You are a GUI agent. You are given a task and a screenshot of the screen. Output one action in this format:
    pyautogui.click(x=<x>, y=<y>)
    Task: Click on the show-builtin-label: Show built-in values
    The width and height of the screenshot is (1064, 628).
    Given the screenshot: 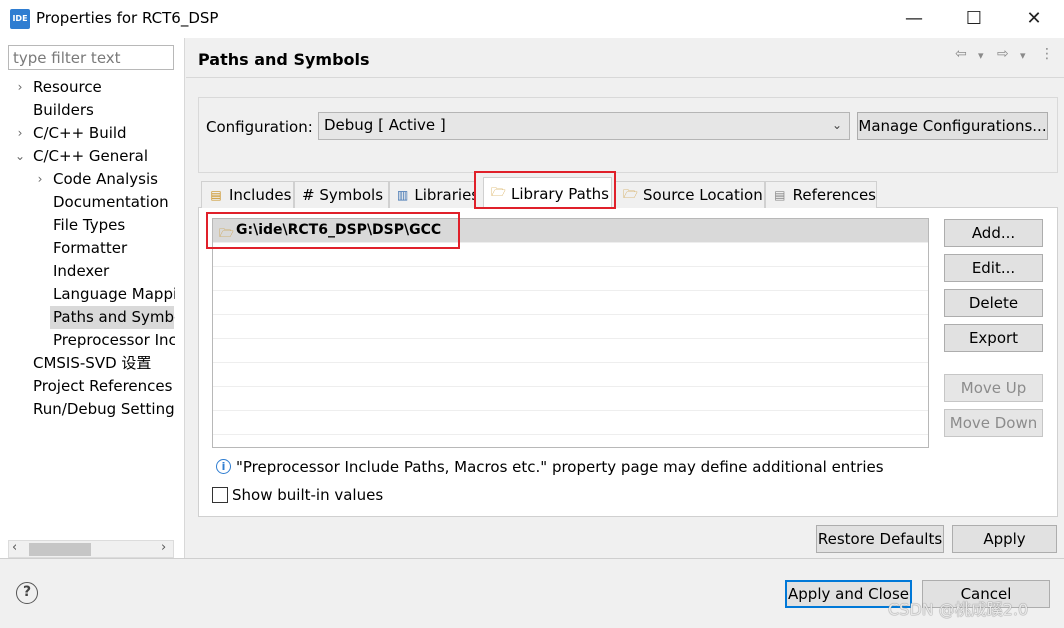 What is the action you would take?
    pyautogui.click(x=307, y=495)
    